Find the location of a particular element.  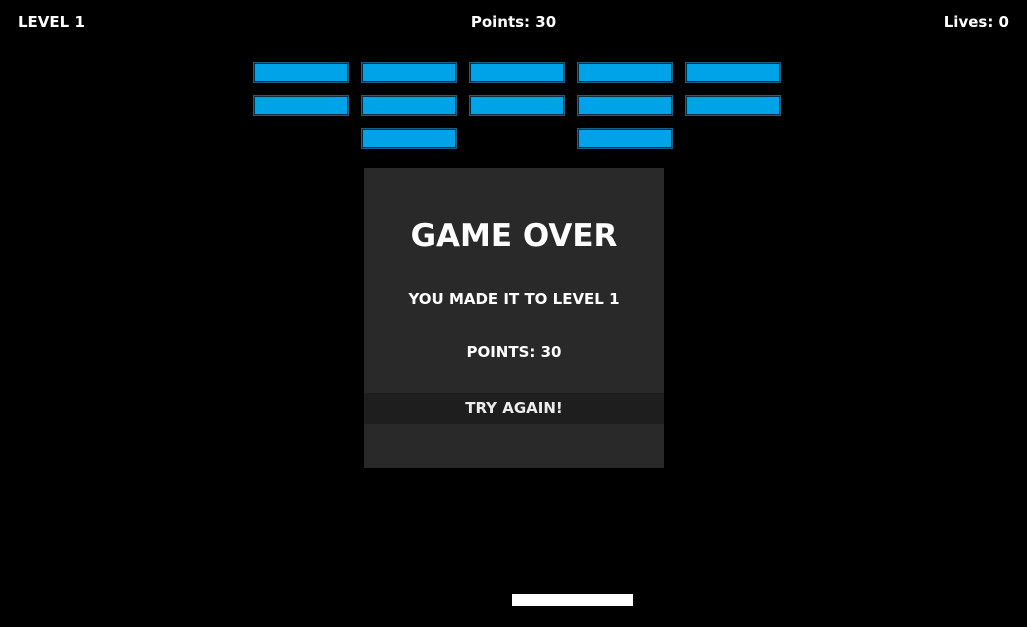

try-again-button: TRY AGAIN! is located at coordinates (514, 408).